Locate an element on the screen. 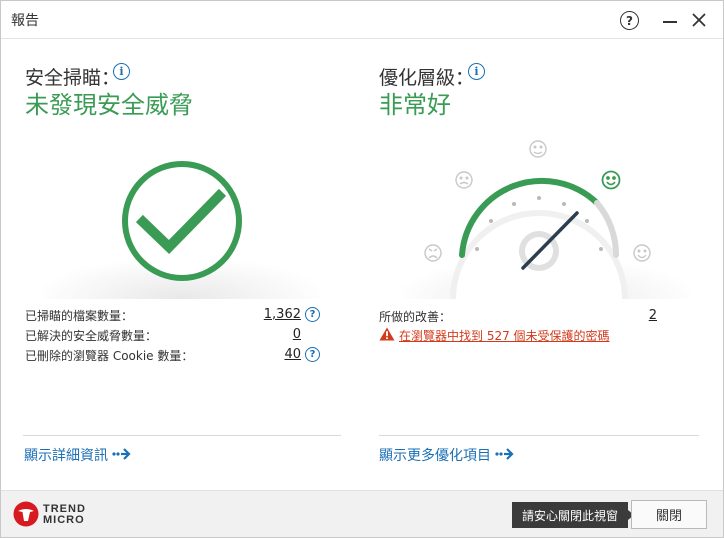 Image resolution: width=724 pixels, height=538 pixels. show-details-link: 顯示詳細資訊 is located at coordinates (66, 455).